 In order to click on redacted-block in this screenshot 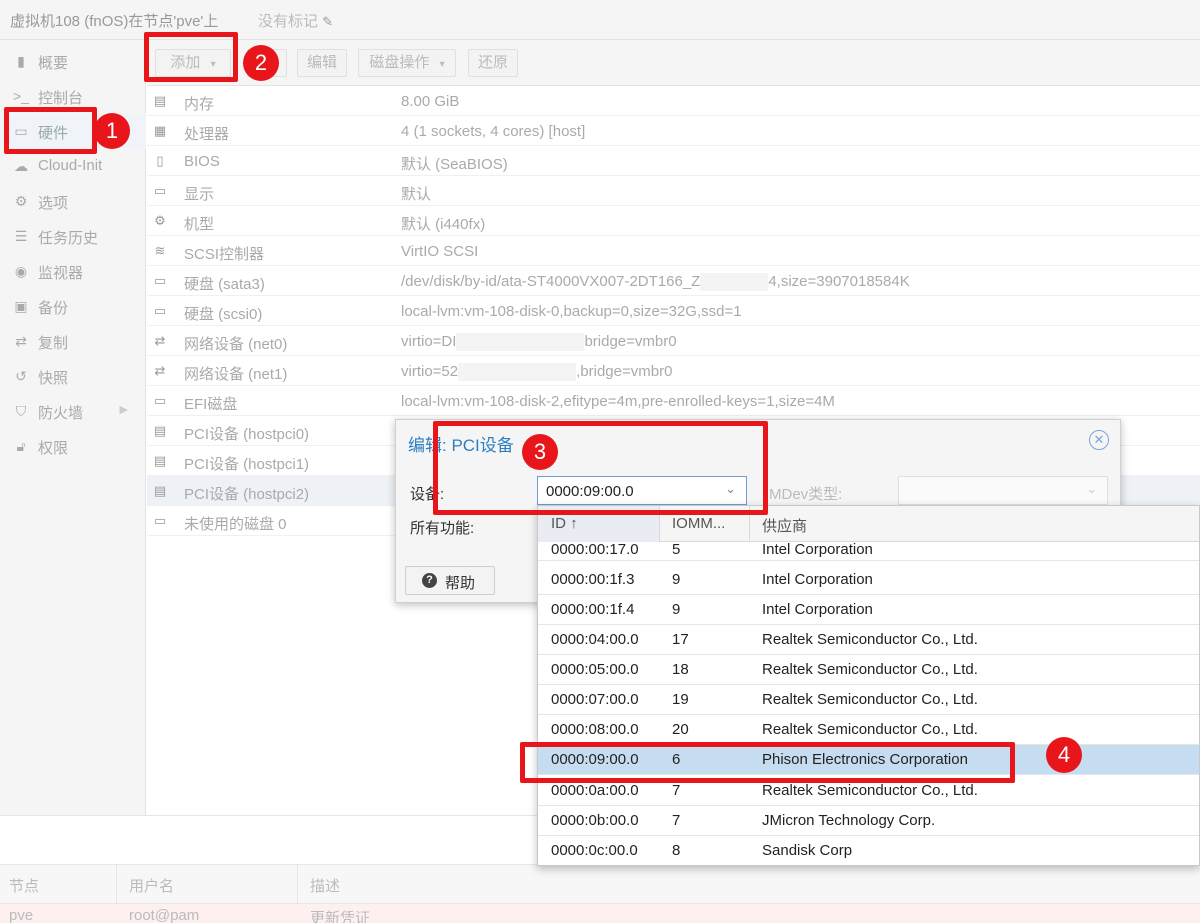, I will do `click(517, 372)`.